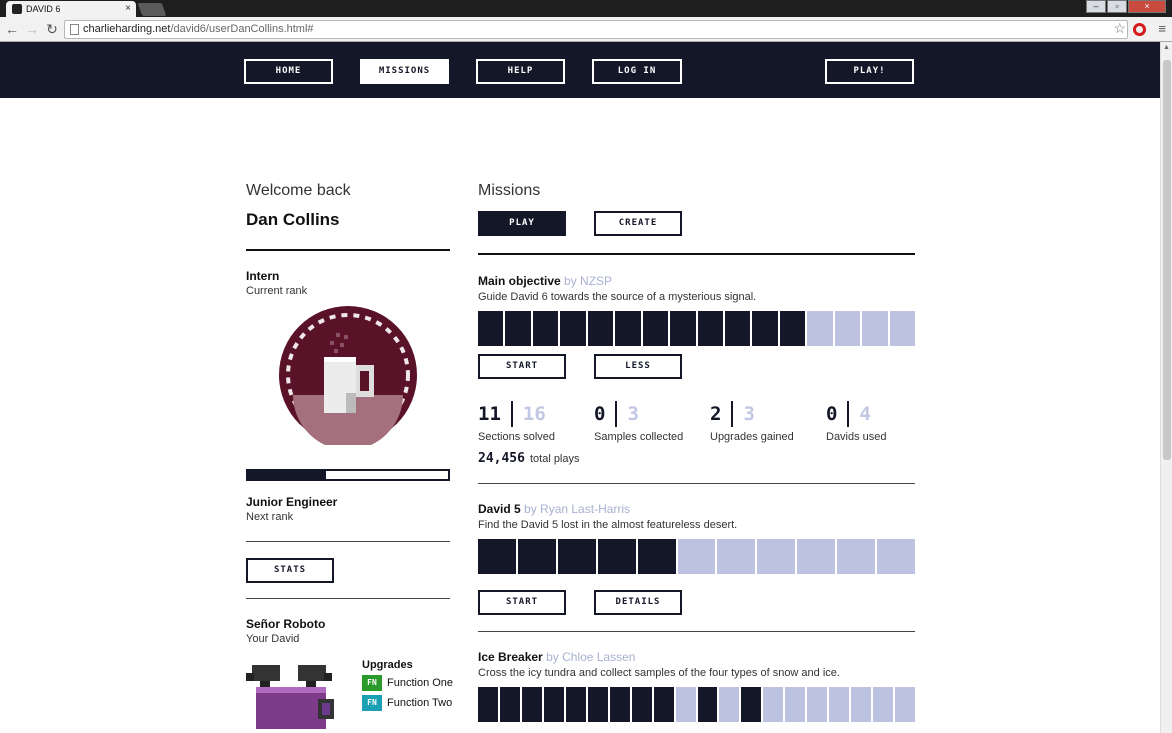 The height and width of the screenshot is (733, 1172). Describe the element at coordinates (534, 414) in the screenshot. I see `stat-total: 16` at that location.